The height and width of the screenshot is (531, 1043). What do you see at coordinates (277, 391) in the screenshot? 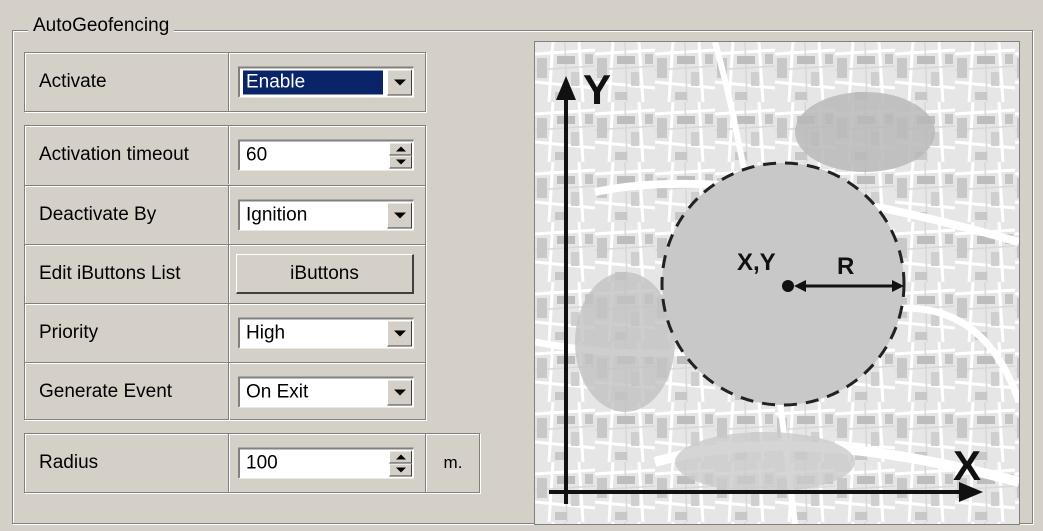
I see `generate-event-value: On Exit` at bounding box center [277, 391].